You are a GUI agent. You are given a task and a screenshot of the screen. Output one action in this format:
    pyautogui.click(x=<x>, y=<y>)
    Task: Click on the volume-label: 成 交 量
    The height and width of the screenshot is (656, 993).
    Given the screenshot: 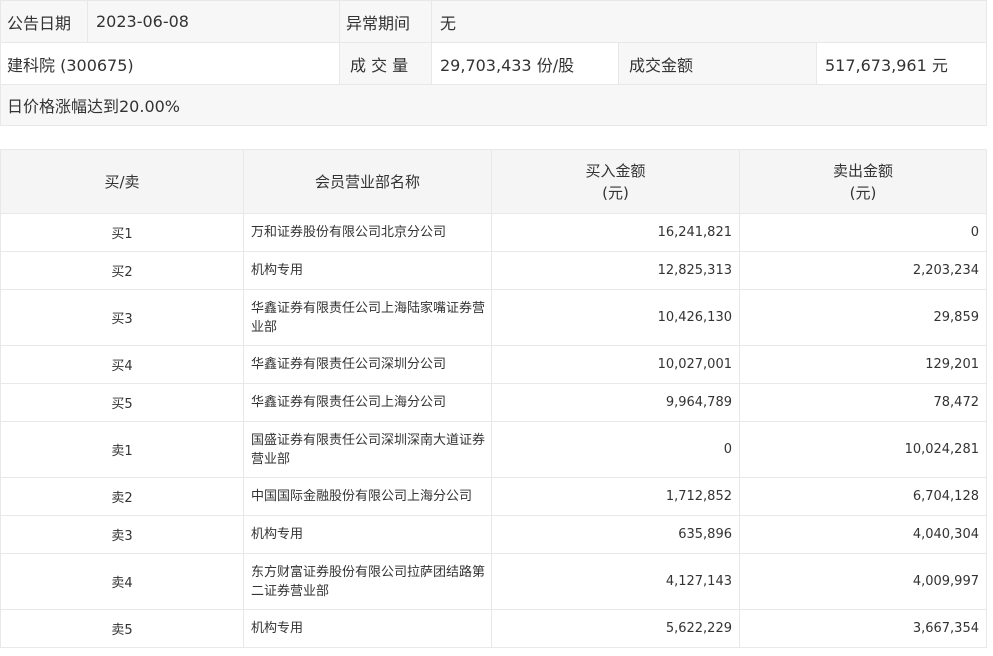 What is the action you would take?
    pyautogui.click(x=385, y=63)
    